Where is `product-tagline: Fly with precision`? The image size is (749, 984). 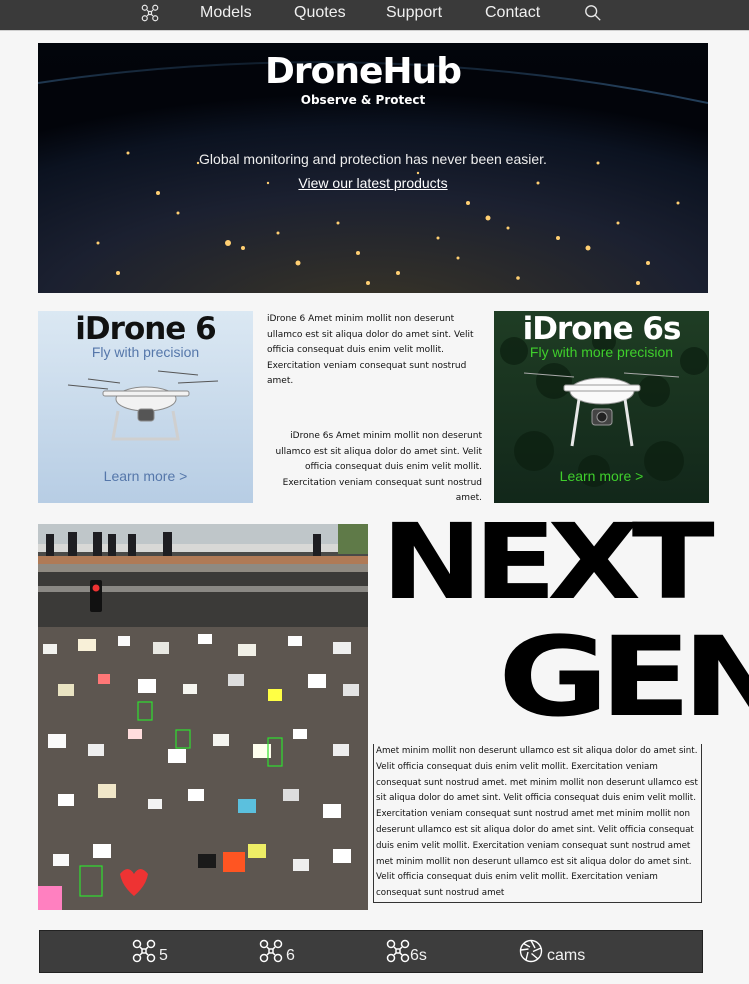
product-tagline: Fly with precision is located at coordinates (145, 352).